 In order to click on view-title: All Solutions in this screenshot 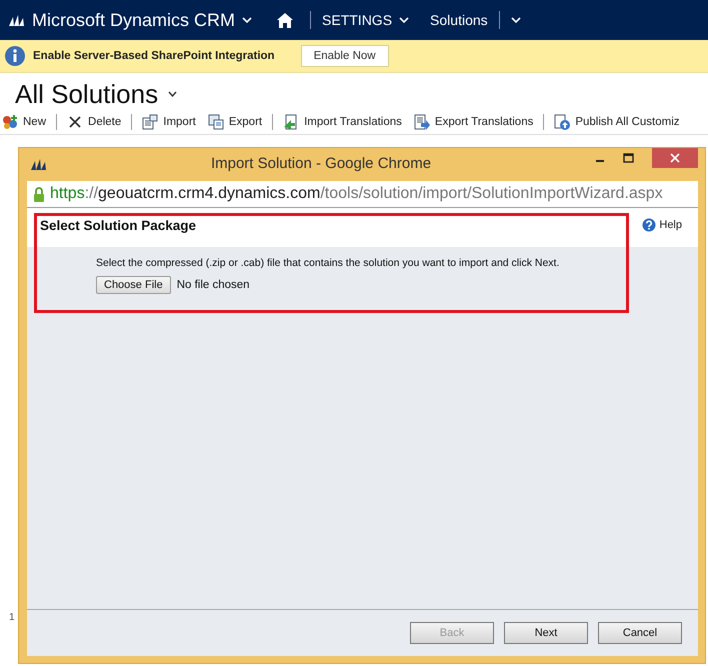, I will do `click(86, 94)`.